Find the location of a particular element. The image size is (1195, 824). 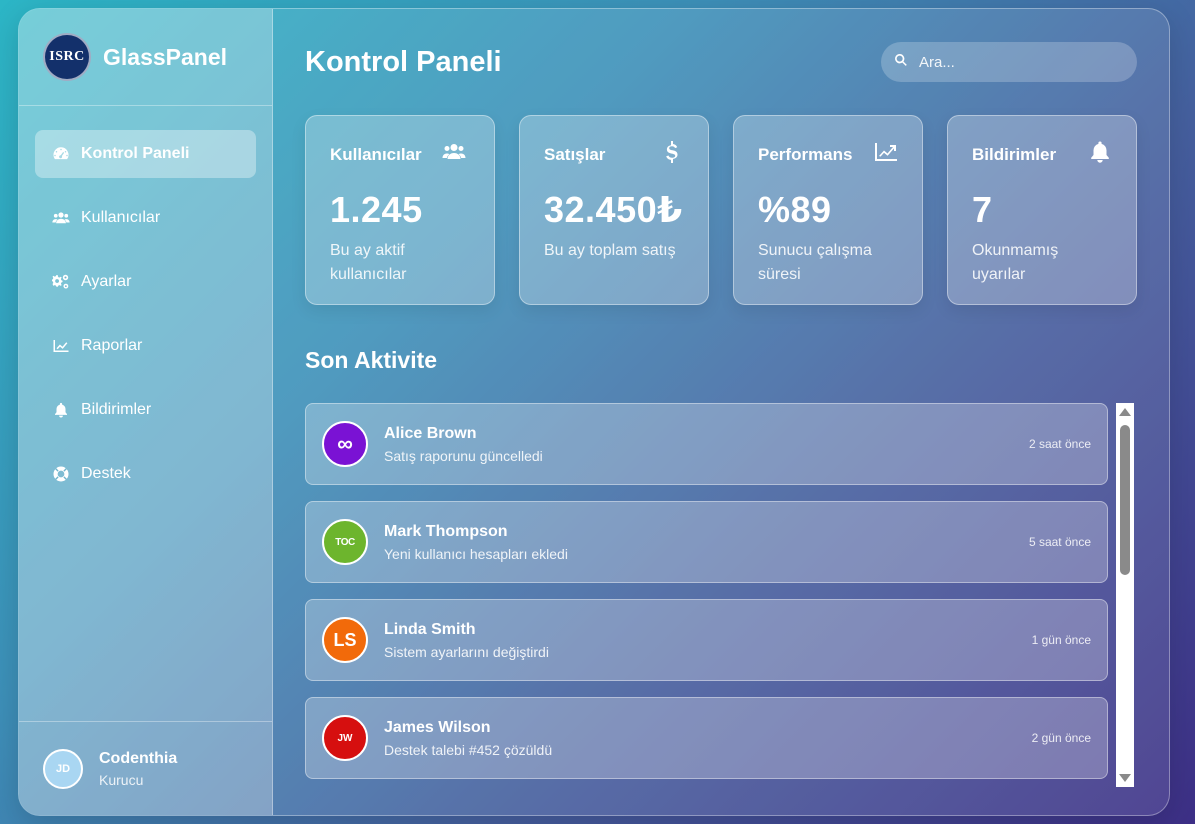

card-value: %89 is located at coordinates (795, 209).